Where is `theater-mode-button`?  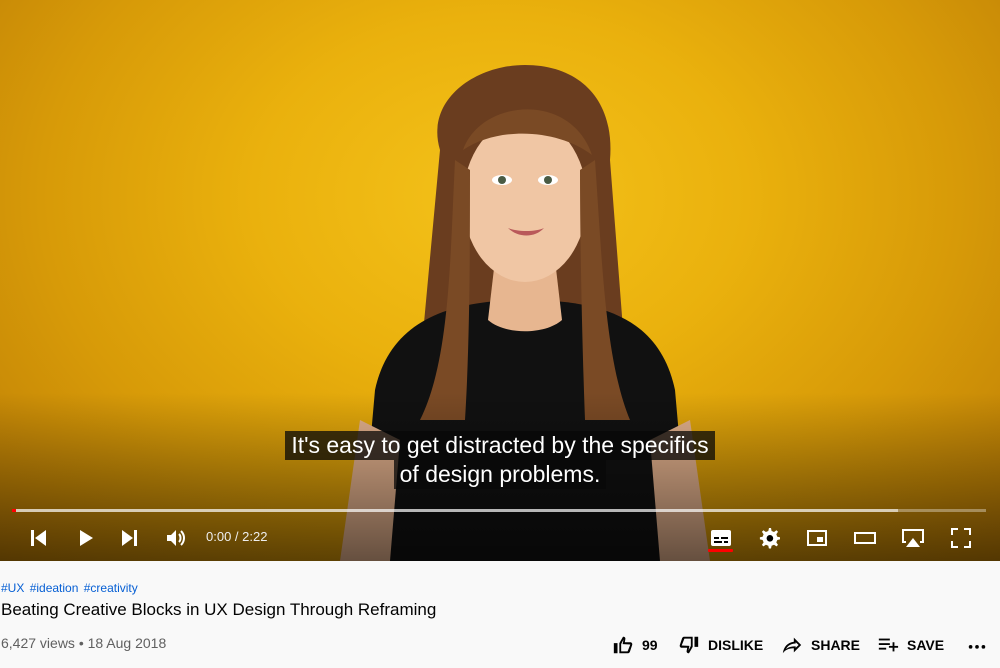
theater-mode-button is located at coordinates (865, 538).